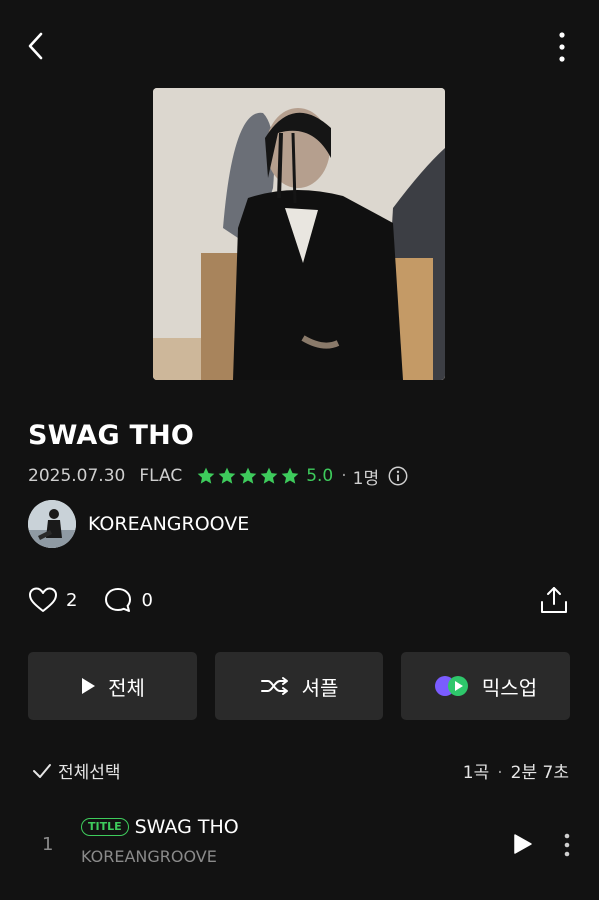 This screenshot has width=599, height=900. I want to click on comment-count: 0, so click(147, 600).